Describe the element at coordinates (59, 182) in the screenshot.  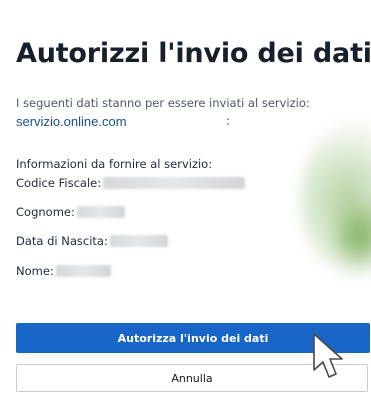
I see `field-label: Codice Fiscale:` at that location.